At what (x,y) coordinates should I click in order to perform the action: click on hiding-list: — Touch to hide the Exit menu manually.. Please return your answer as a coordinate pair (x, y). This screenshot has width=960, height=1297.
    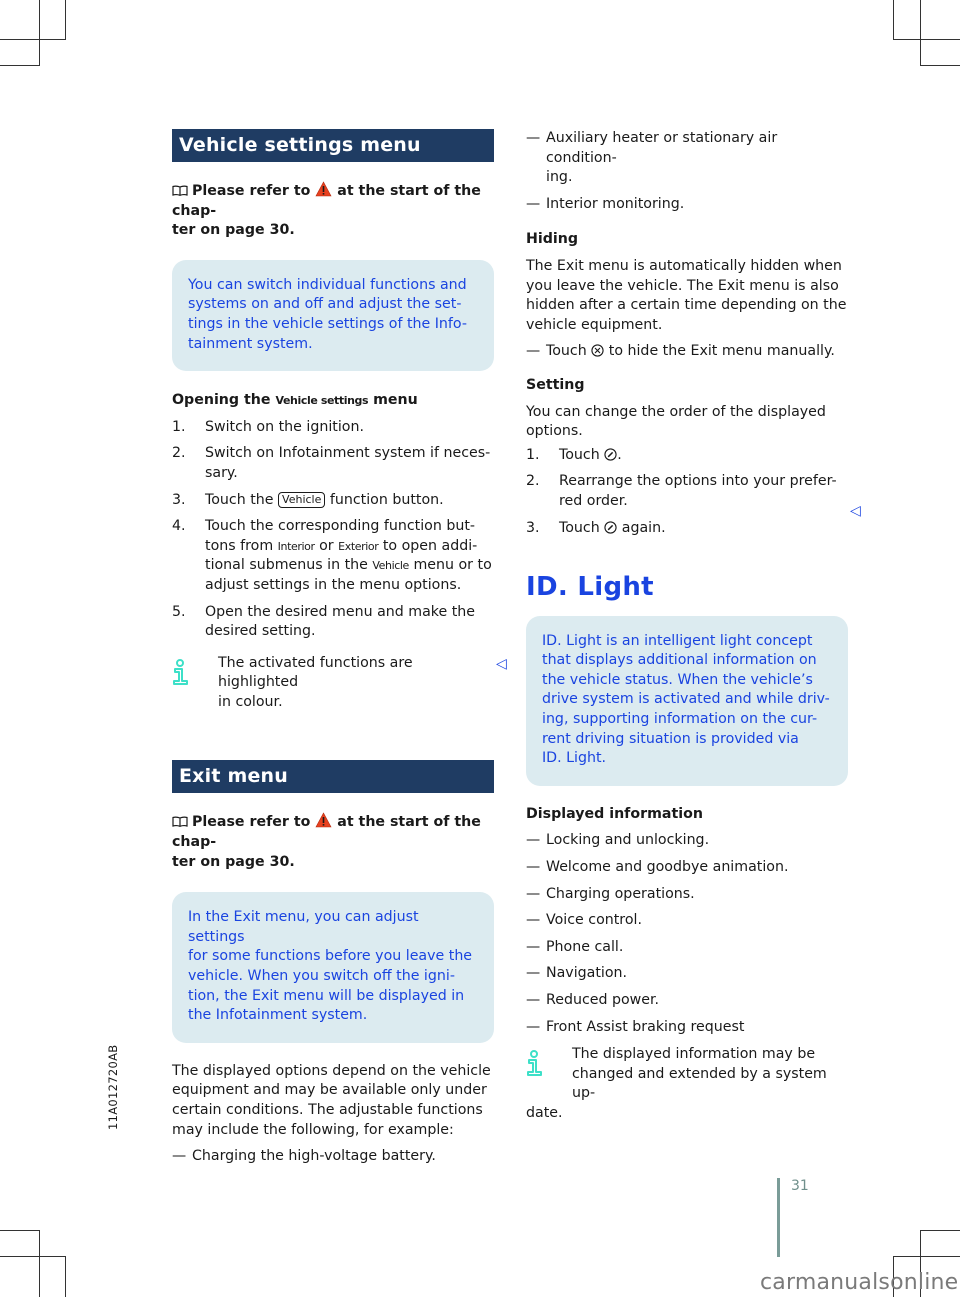
    Looking at the image, I should click on (687, 352).